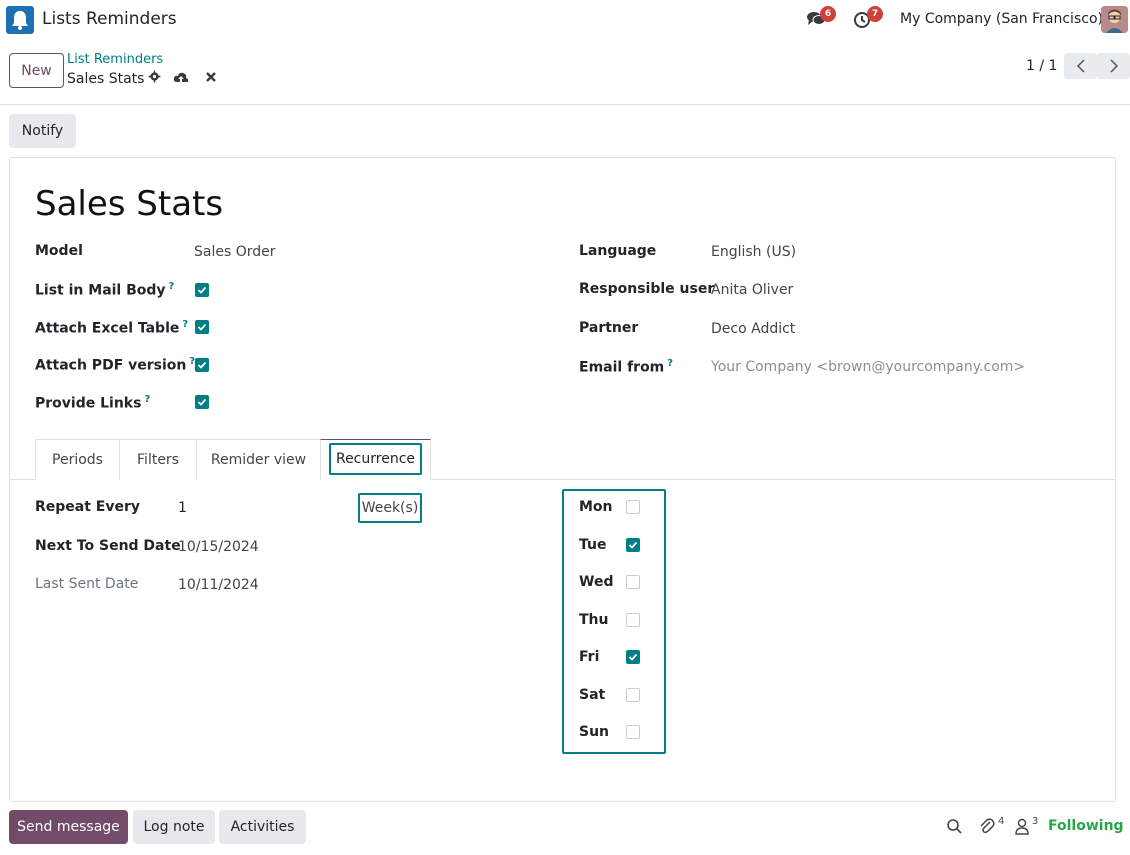  Describe the element at coordinates (108, 546) in the screenshot. I see `next-send-date-label: Next To Send Date` at that location.